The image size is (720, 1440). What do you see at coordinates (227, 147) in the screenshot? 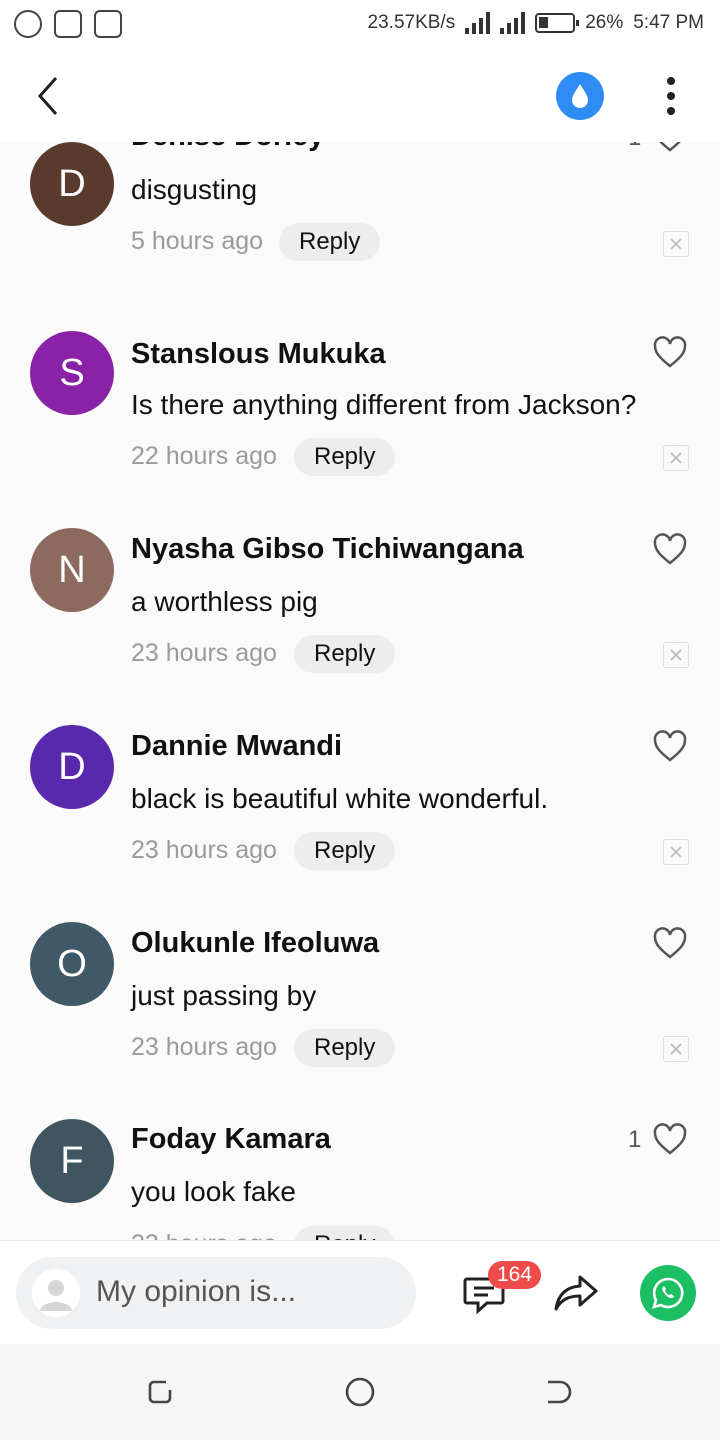
I see `comment-author: Denise Dorley` at bounding box center [227, 147].